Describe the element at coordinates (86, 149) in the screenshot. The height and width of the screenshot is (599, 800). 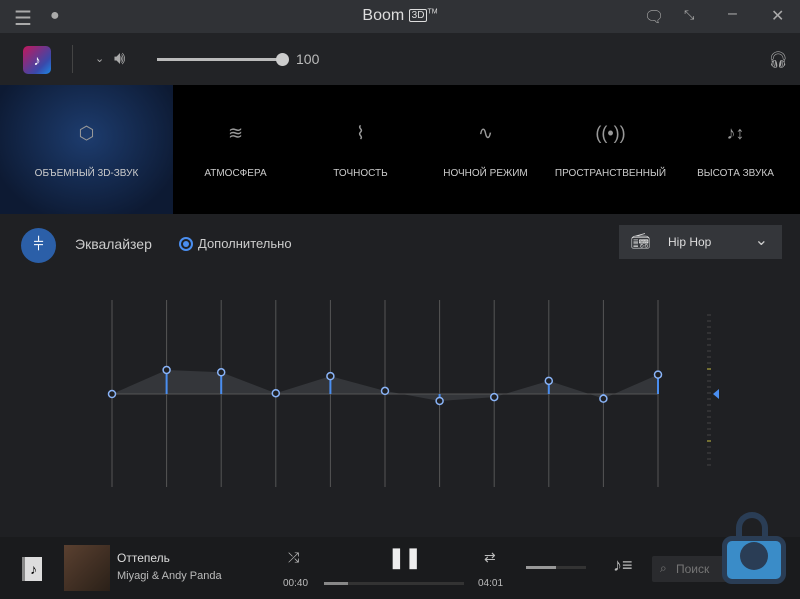
I see `effect-3d-surround: ⬡ ОБЪЕМНЫЙ 3D-ЗВУК` at that location.